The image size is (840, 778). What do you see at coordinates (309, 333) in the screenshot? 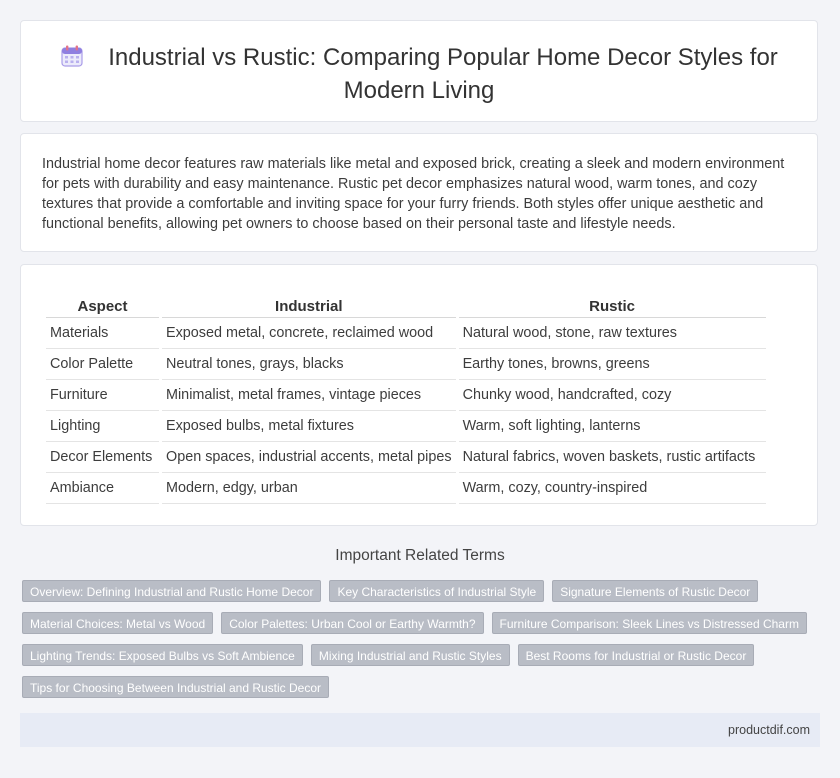
I see `cell-industrial: Exposed metal, concrete, reclaimed wood` at bounding box center [309, 333].